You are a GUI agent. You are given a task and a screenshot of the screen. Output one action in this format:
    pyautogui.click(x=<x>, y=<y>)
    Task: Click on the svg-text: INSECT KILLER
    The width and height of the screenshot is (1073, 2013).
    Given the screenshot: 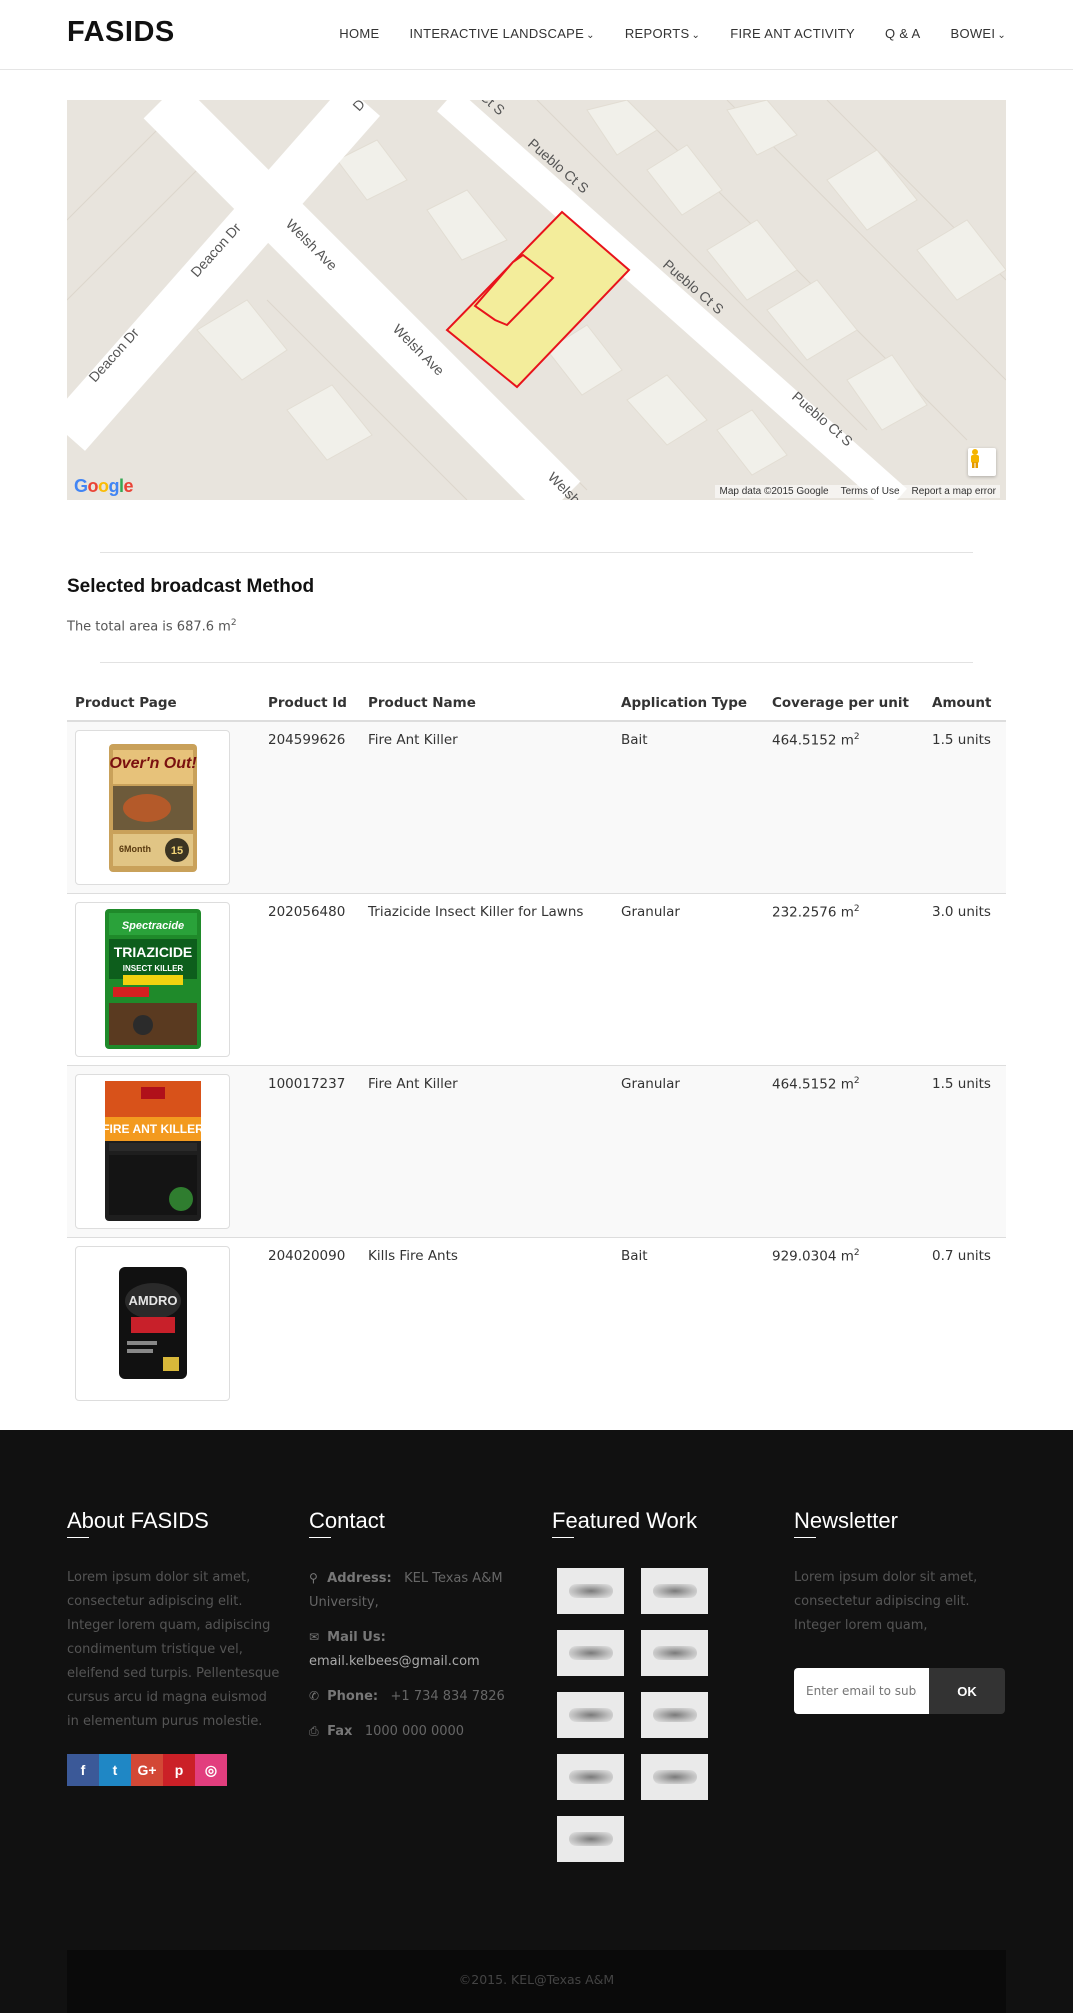 What is the action you would take?
    pyautogui.click(x=152, y=968)
    